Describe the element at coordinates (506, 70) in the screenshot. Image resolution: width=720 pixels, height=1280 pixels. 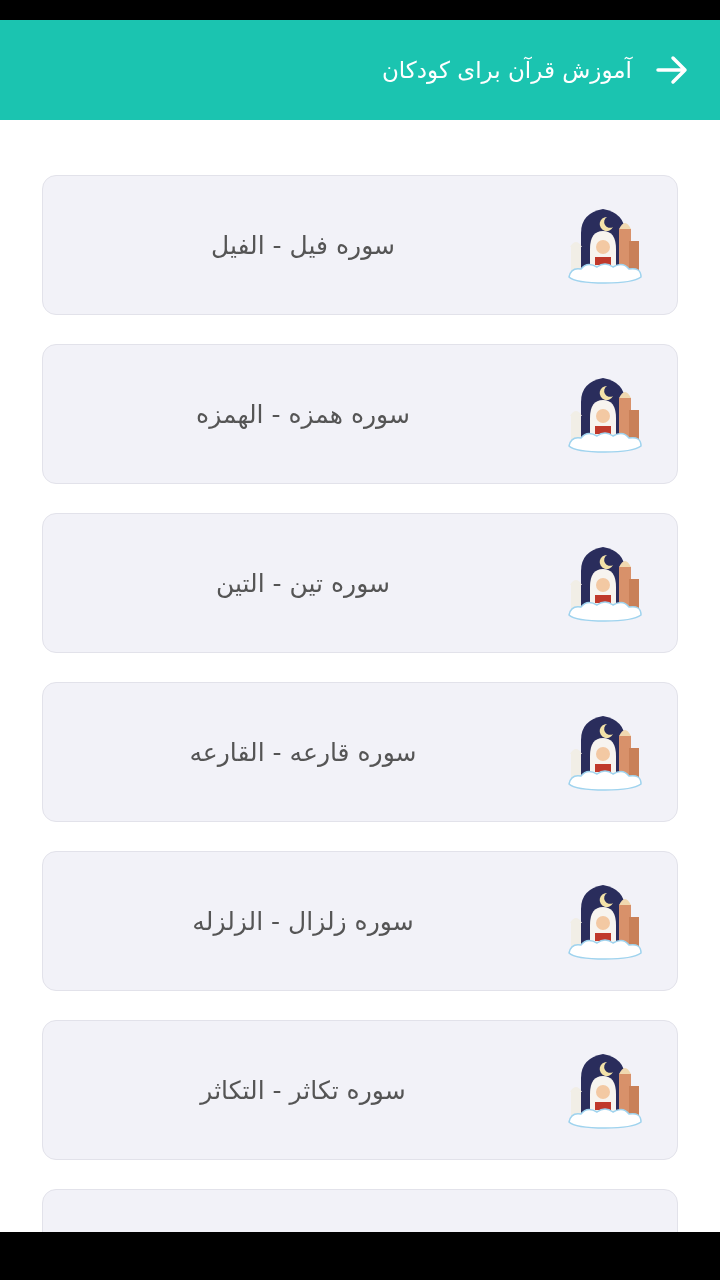
I see `app-title: آموزش قرآن برای کودکان` at that location.